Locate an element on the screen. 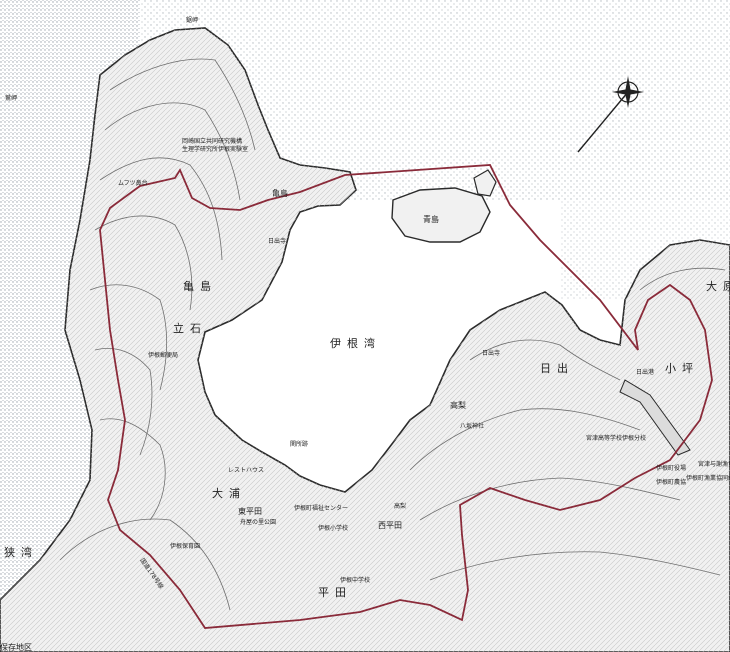  label-agri-coop: 伊根町農協 is located at coordinates (671, 482).